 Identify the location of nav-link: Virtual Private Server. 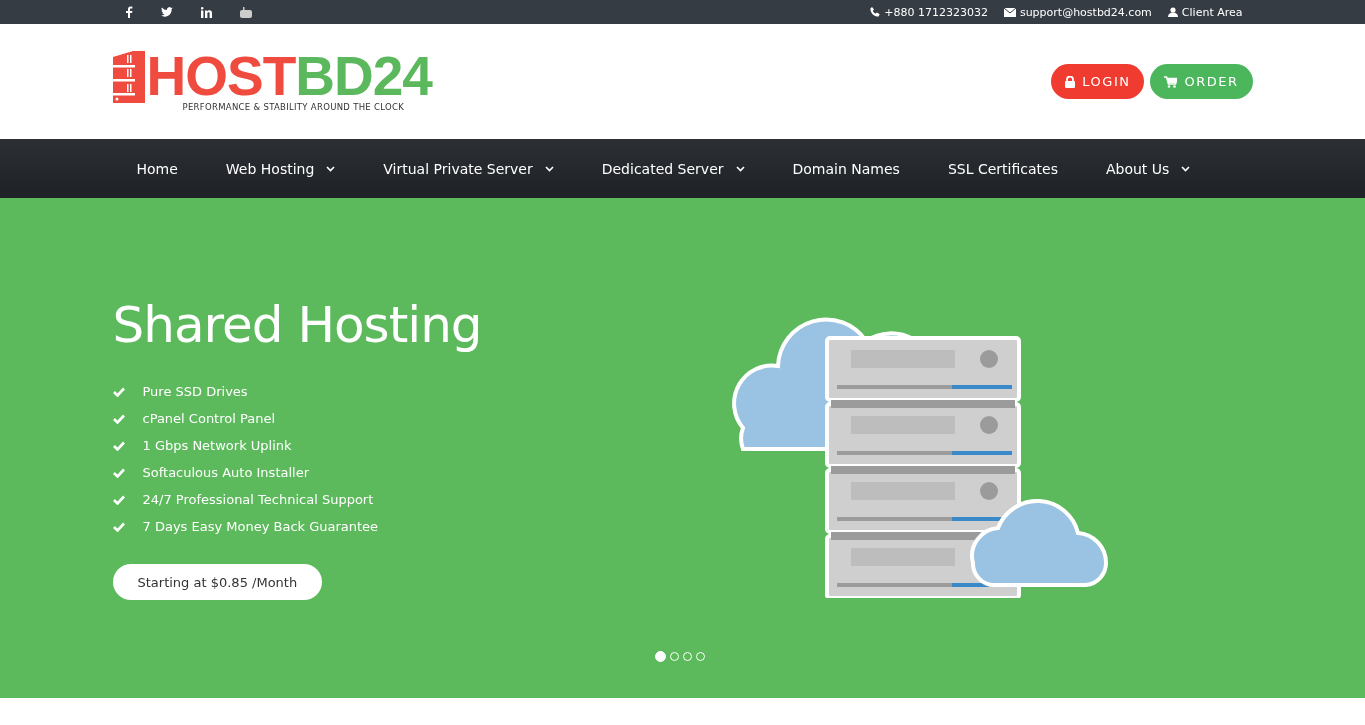
(458, 168).